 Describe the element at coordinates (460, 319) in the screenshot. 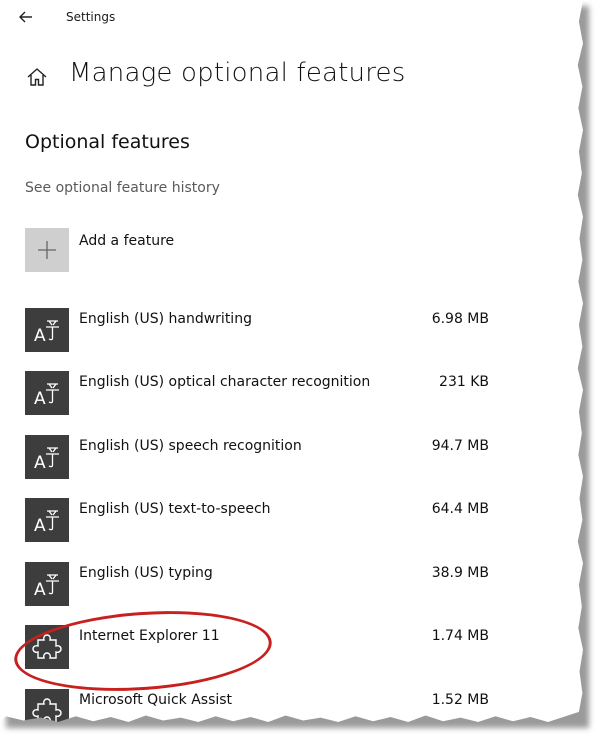

I see `feature-size: 6.98 MB` at that location.